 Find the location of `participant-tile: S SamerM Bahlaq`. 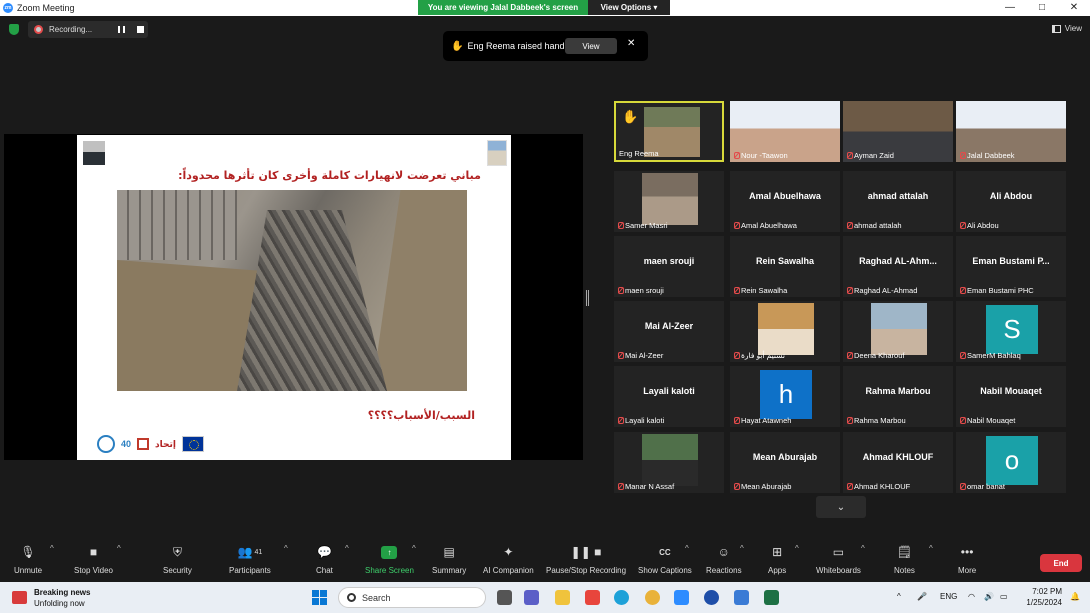

participant-tile: S SamerM Bahlaq is located at coordinates (1011, 331).